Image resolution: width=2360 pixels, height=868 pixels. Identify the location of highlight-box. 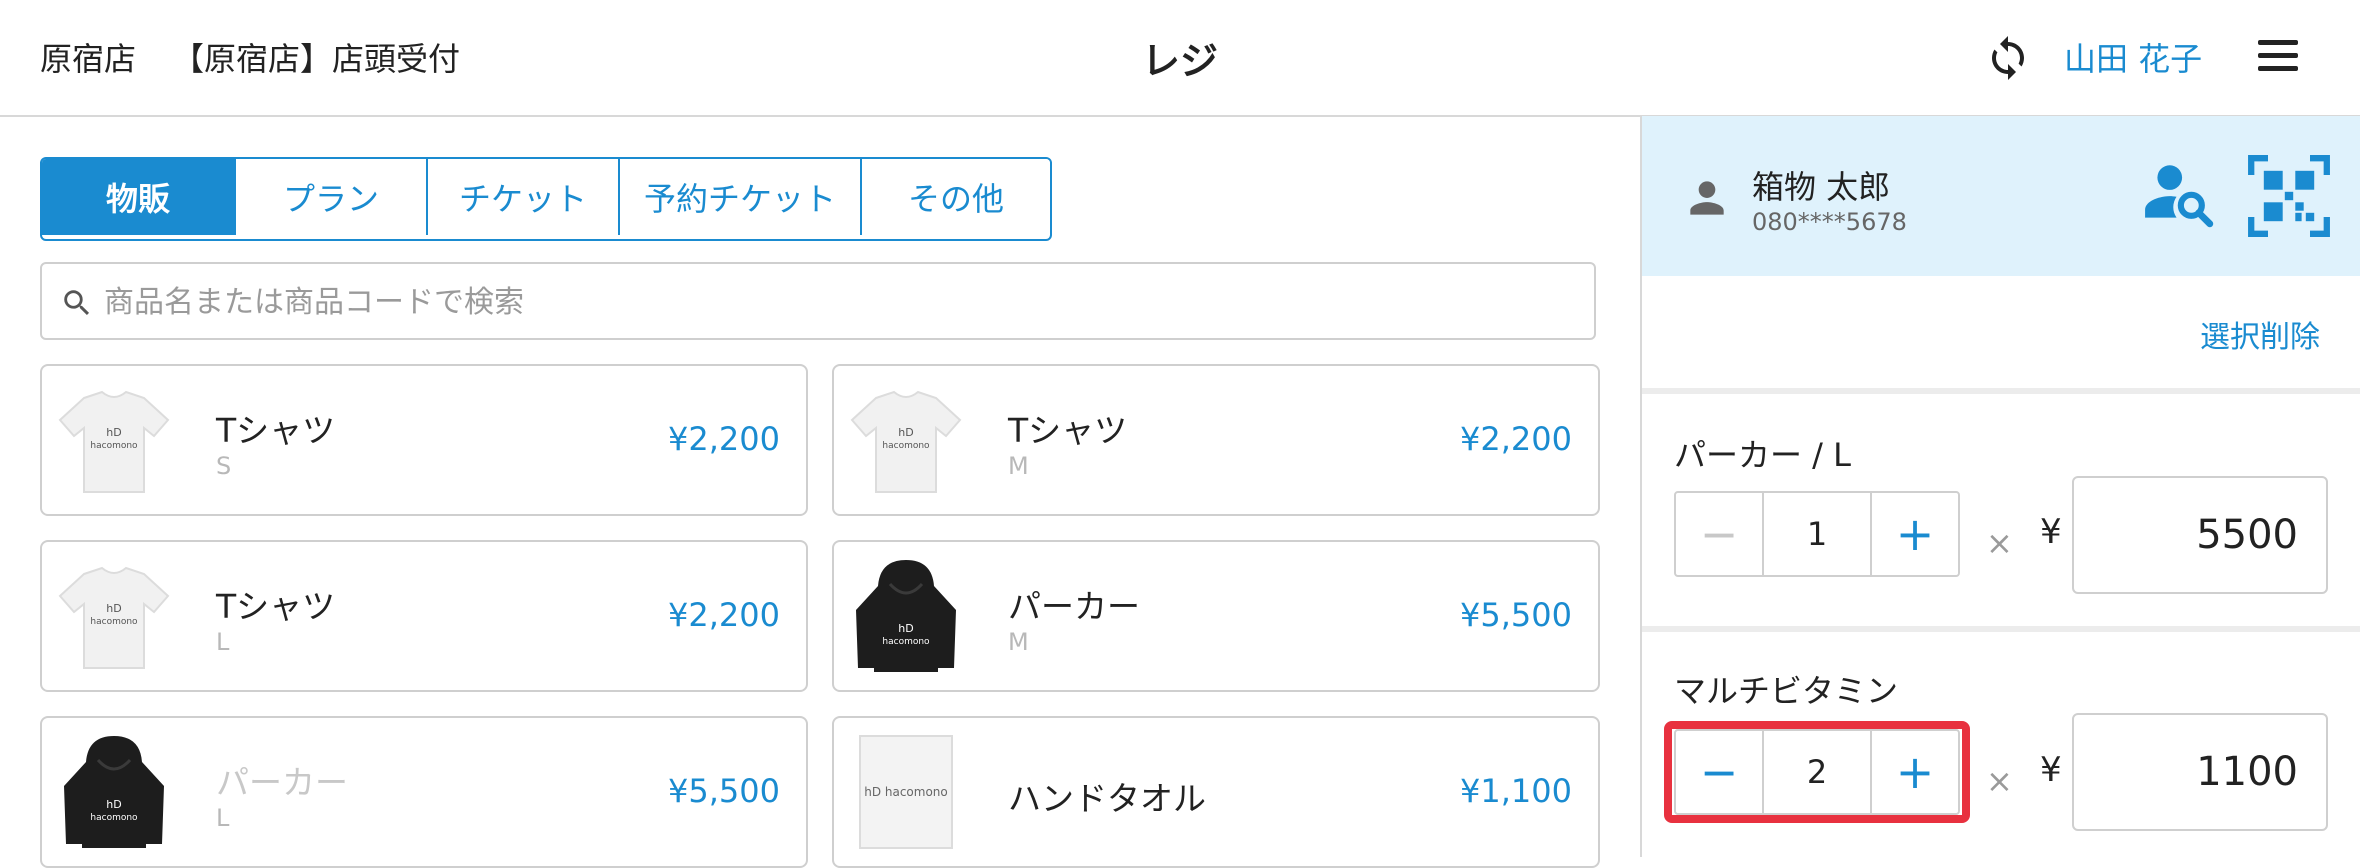
(1817, 772).